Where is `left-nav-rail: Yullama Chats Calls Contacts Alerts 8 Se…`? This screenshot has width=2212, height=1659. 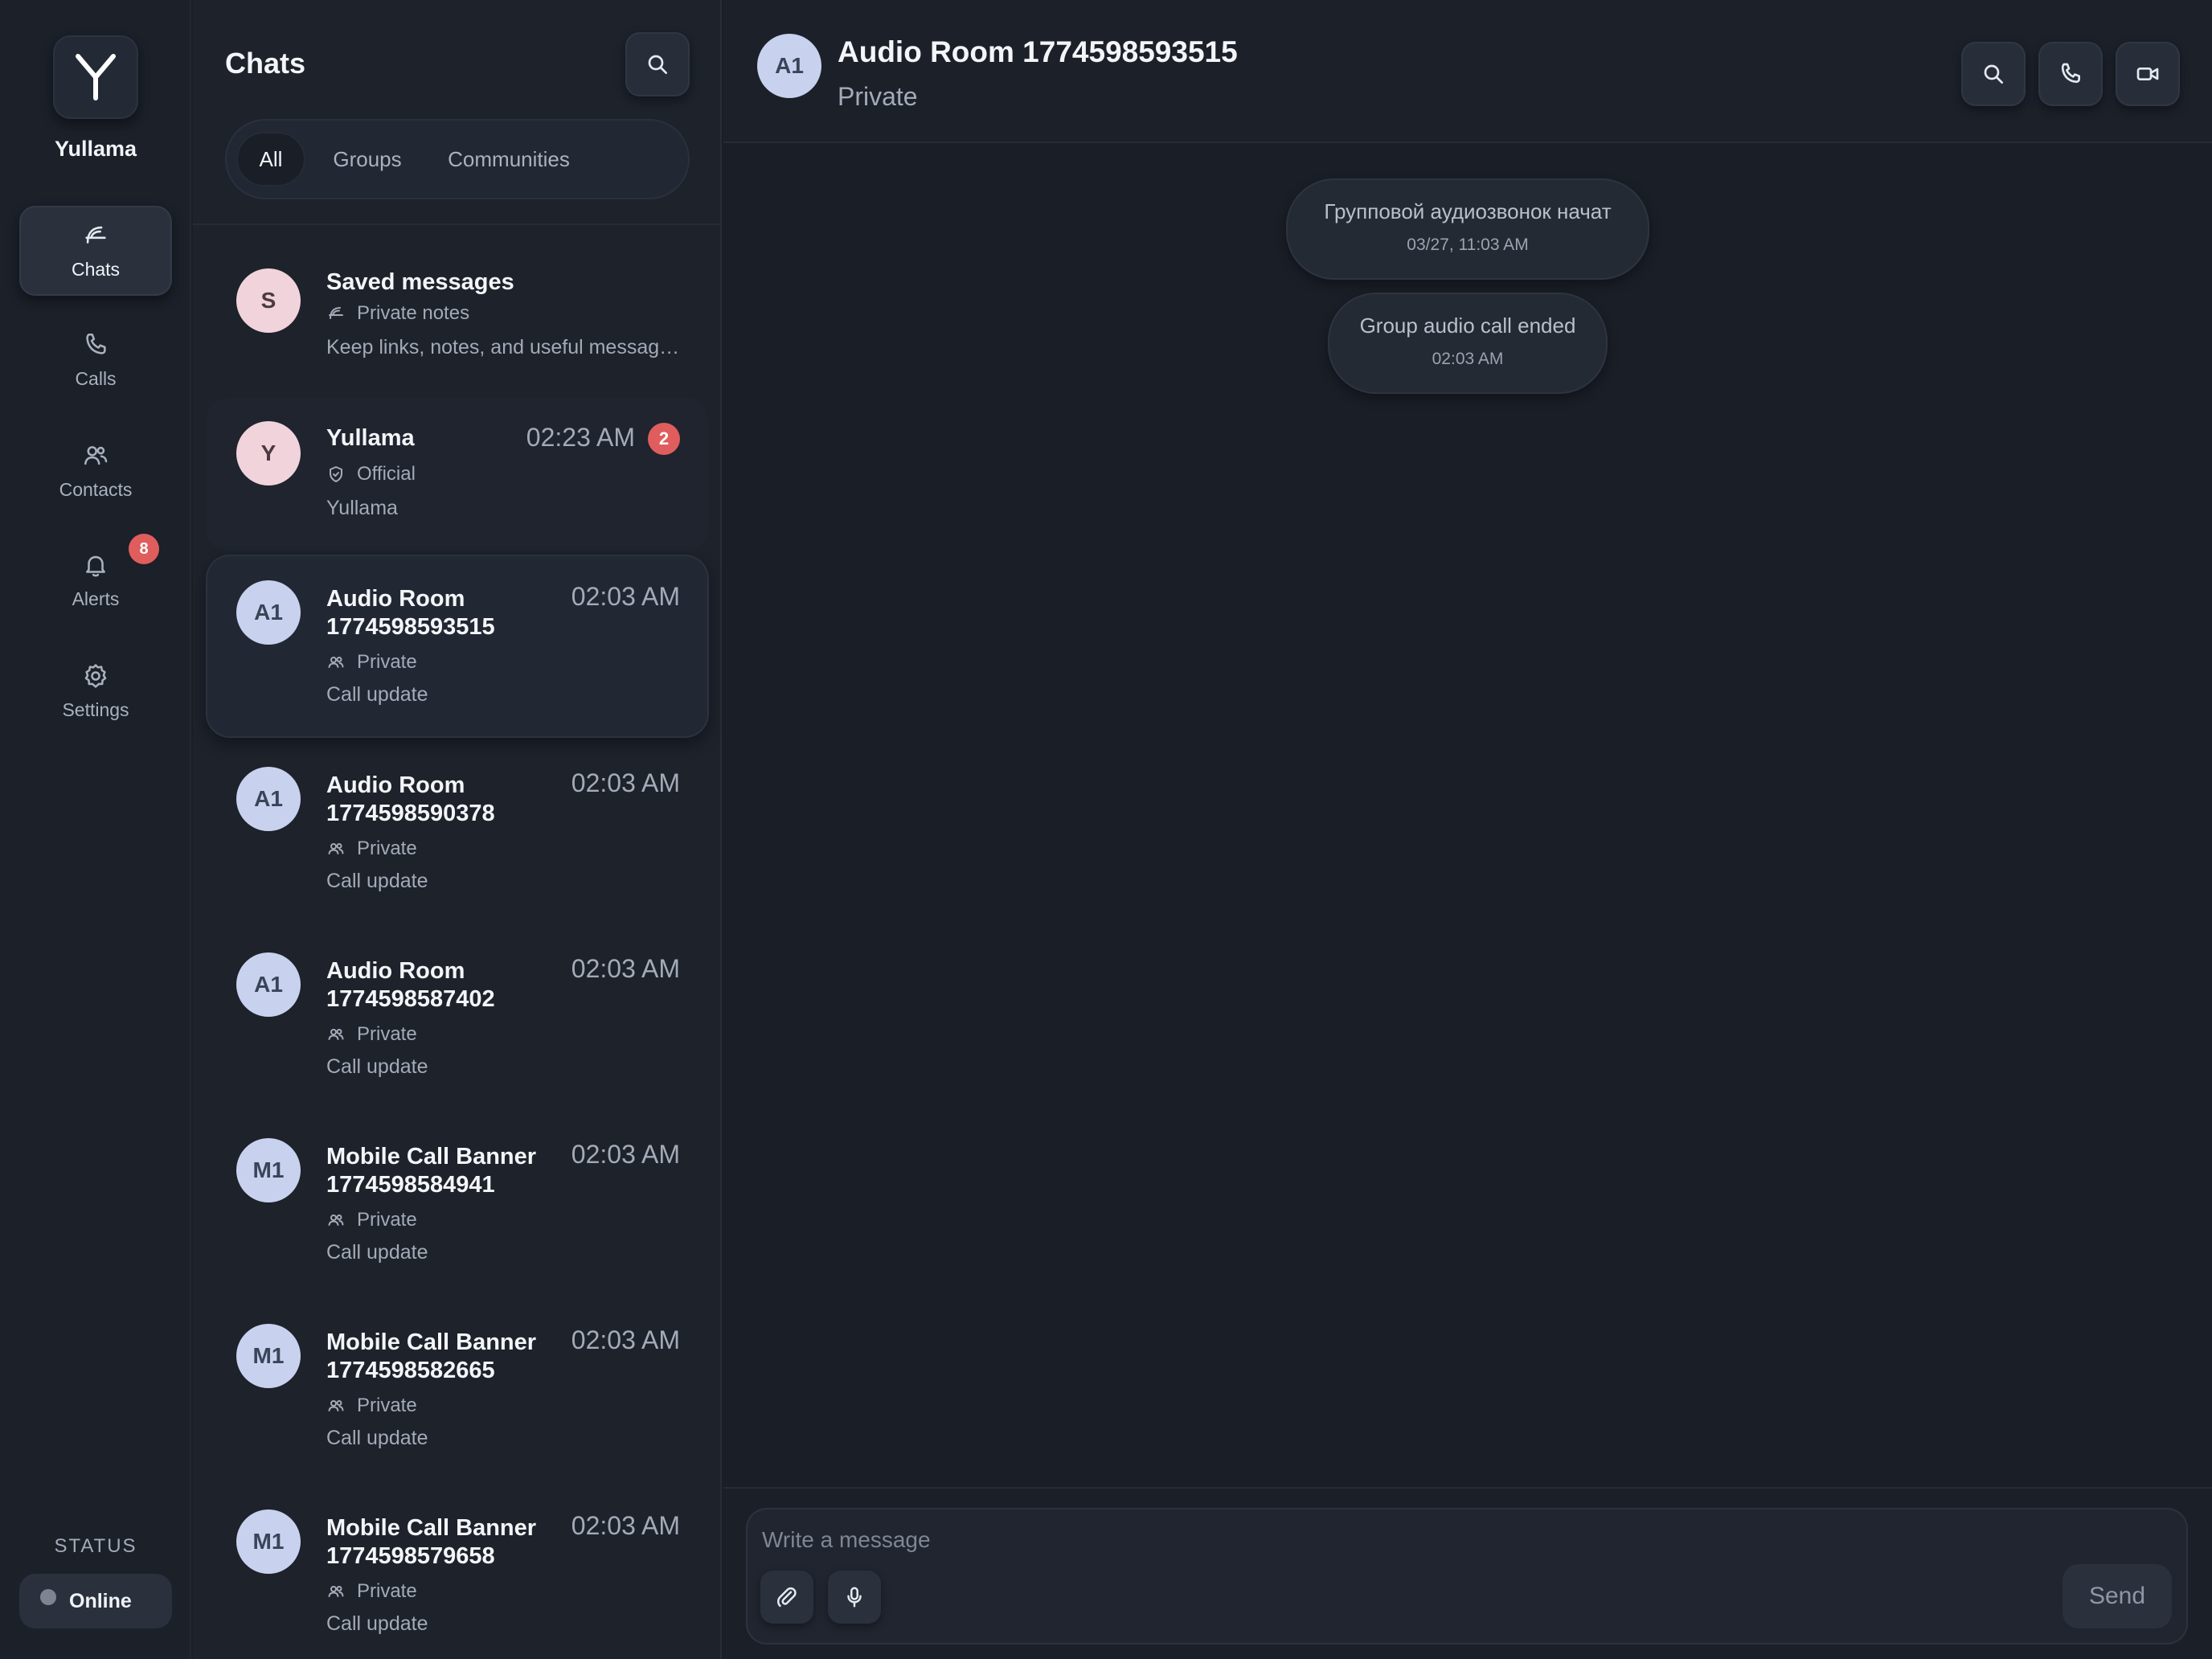 left-nav-rail: Yullama Chats Calls Contacts Alerts 8 Se… is located at coordinates (95, 829).